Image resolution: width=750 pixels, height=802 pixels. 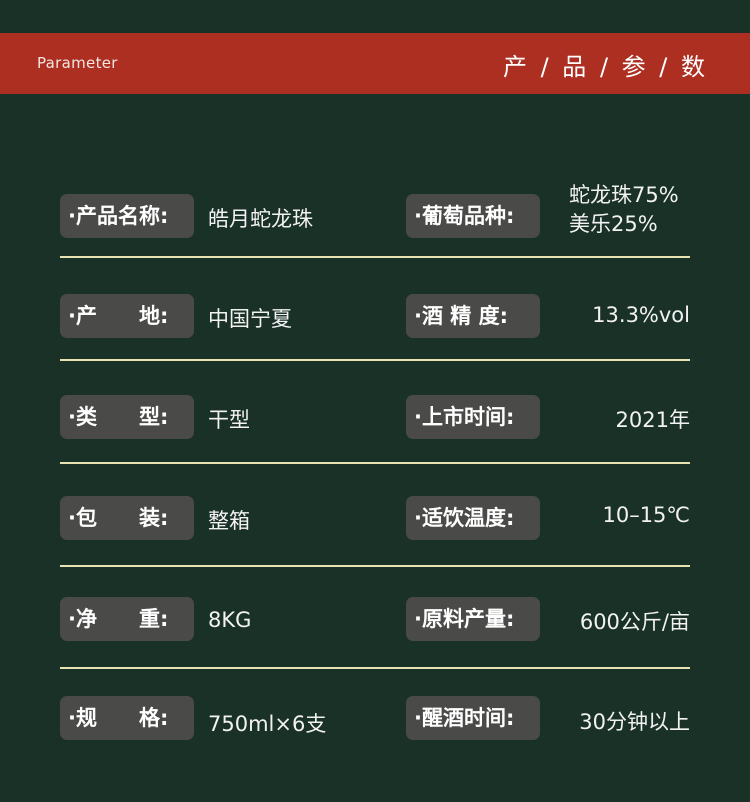 I want to click on param-label-text: ·规 格:, so click(x=118, y=718).